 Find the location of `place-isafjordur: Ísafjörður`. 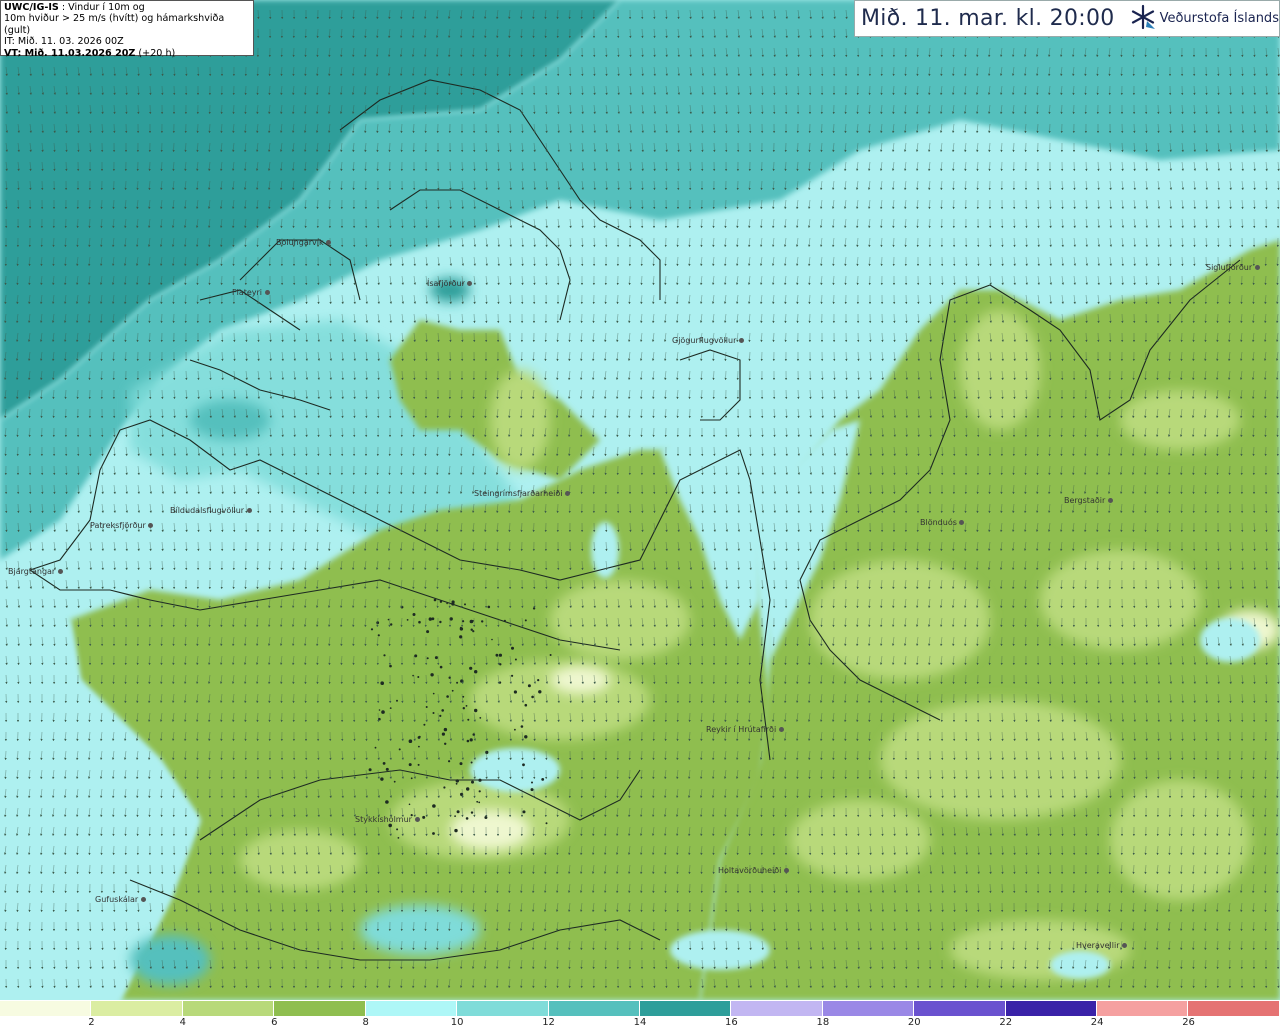

place-isafjordur: Ísafjörður is located at coordinates (450, 283).